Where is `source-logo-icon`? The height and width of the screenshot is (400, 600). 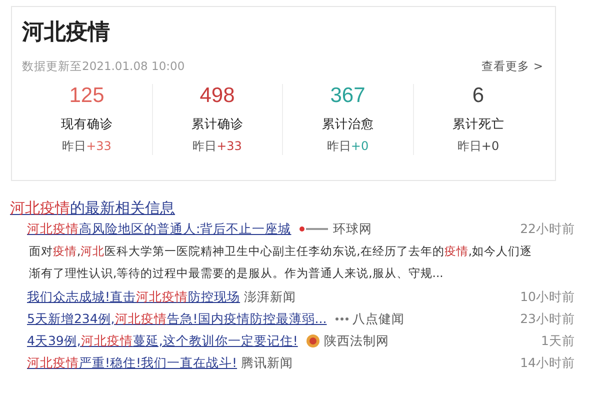
source-logo-icon is located at coordinates (314, 229).